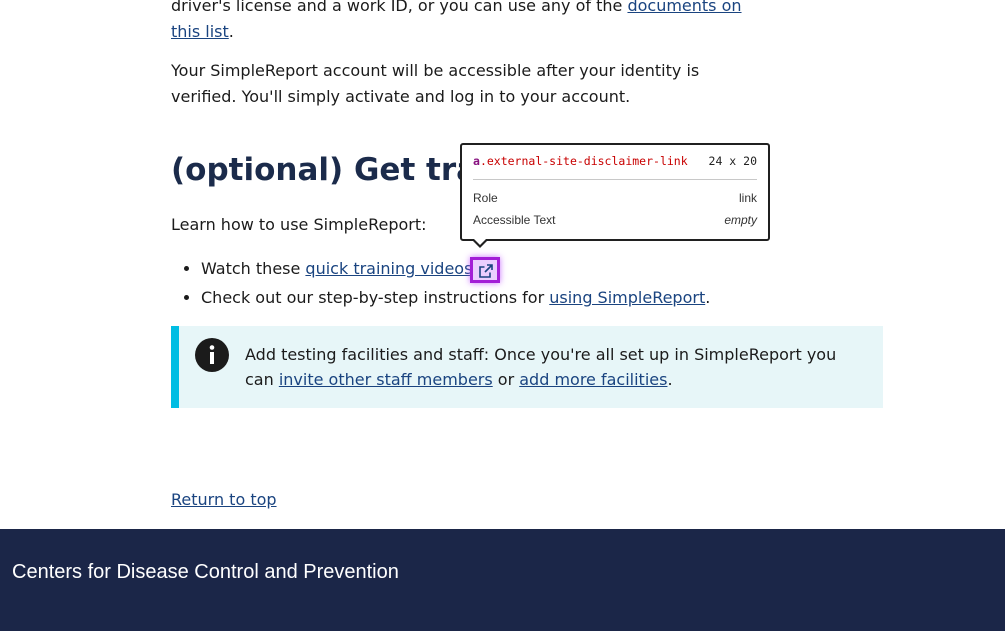  What do you see at coordinates (231, 31) in the screenshot?
I see `paragraph-end: .` at bounding box center [231, 31].